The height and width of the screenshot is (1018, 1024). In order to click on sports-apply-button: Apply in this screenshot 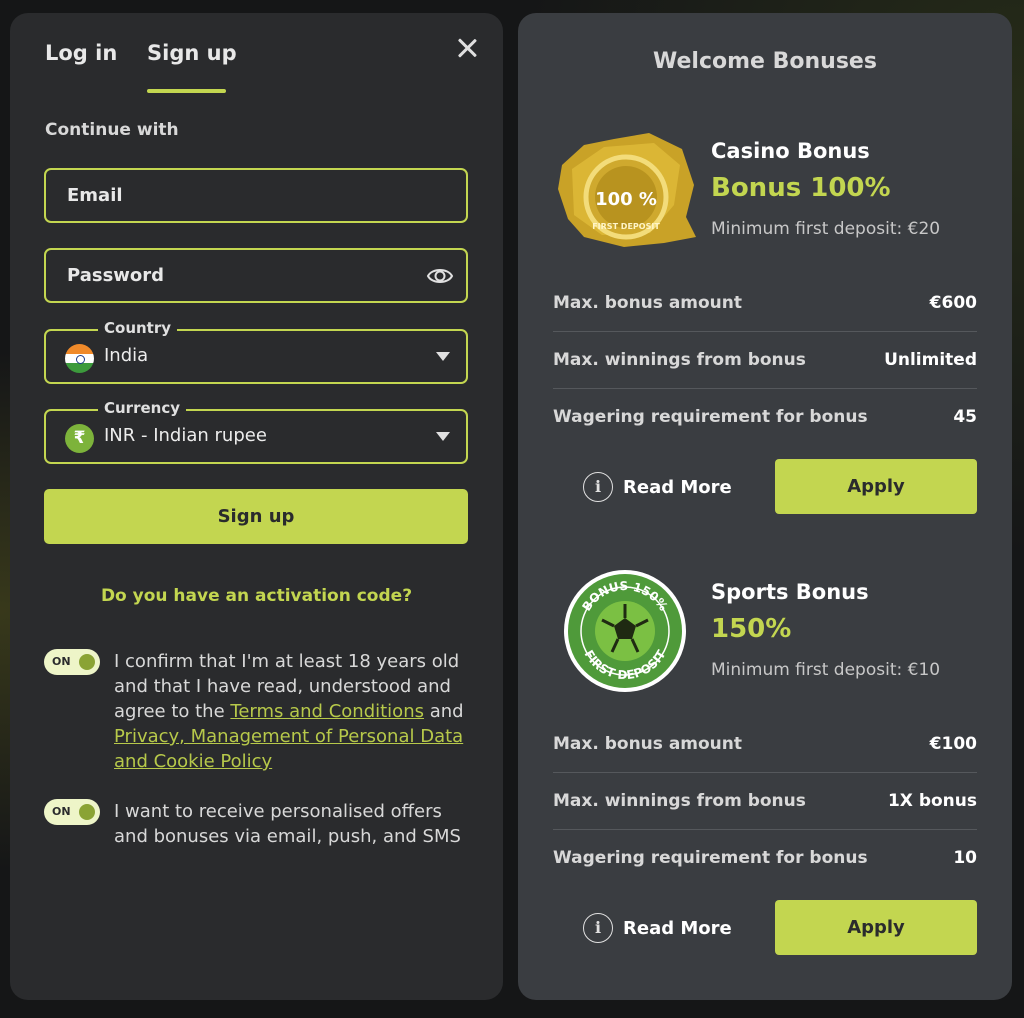, I will do `click(876, 927)`.